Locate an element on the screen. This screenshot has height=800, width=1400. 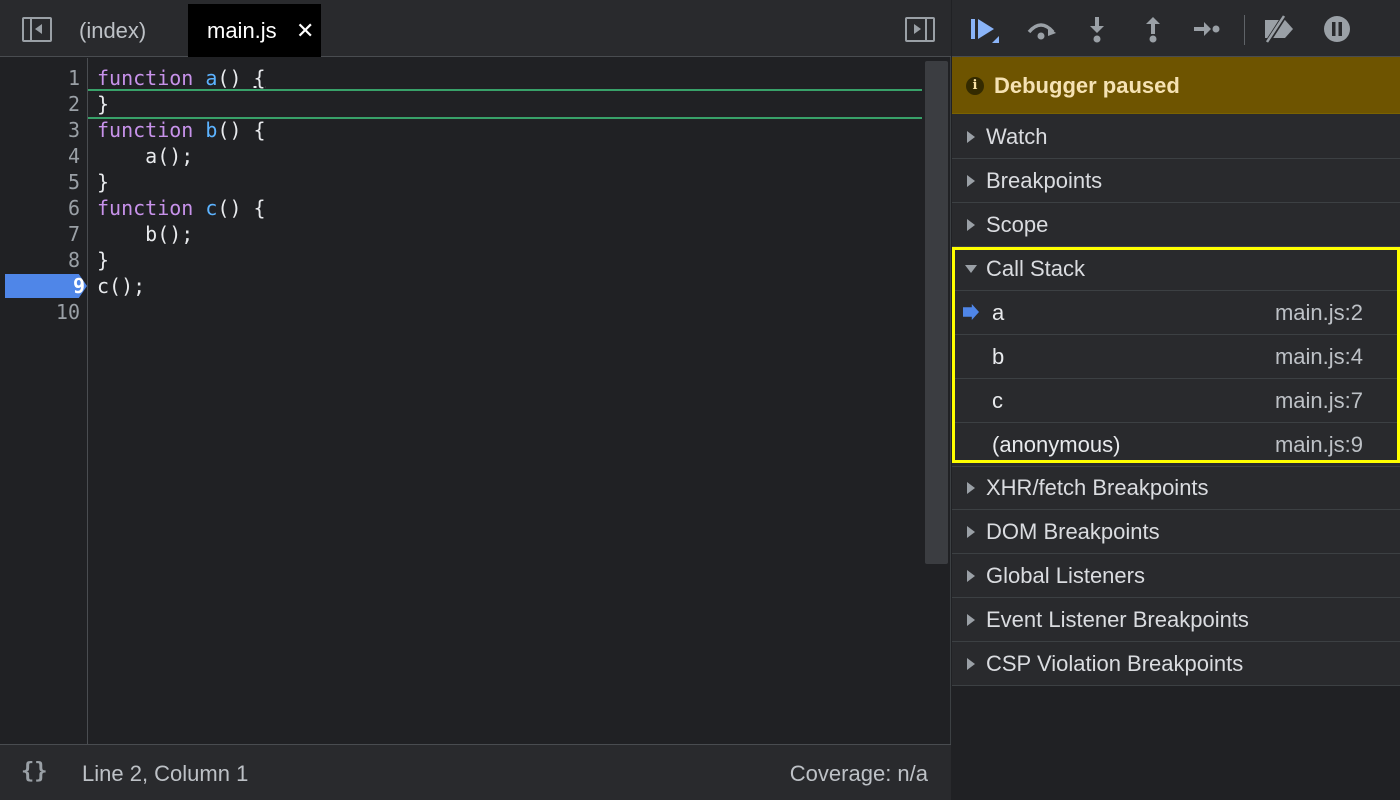
function-name: b is located at coordinates (211, 130).